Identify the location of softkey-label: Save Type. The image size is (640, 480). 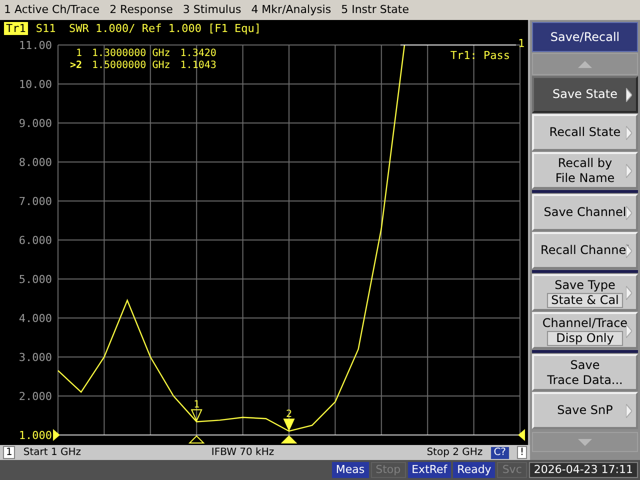
(585, 285).